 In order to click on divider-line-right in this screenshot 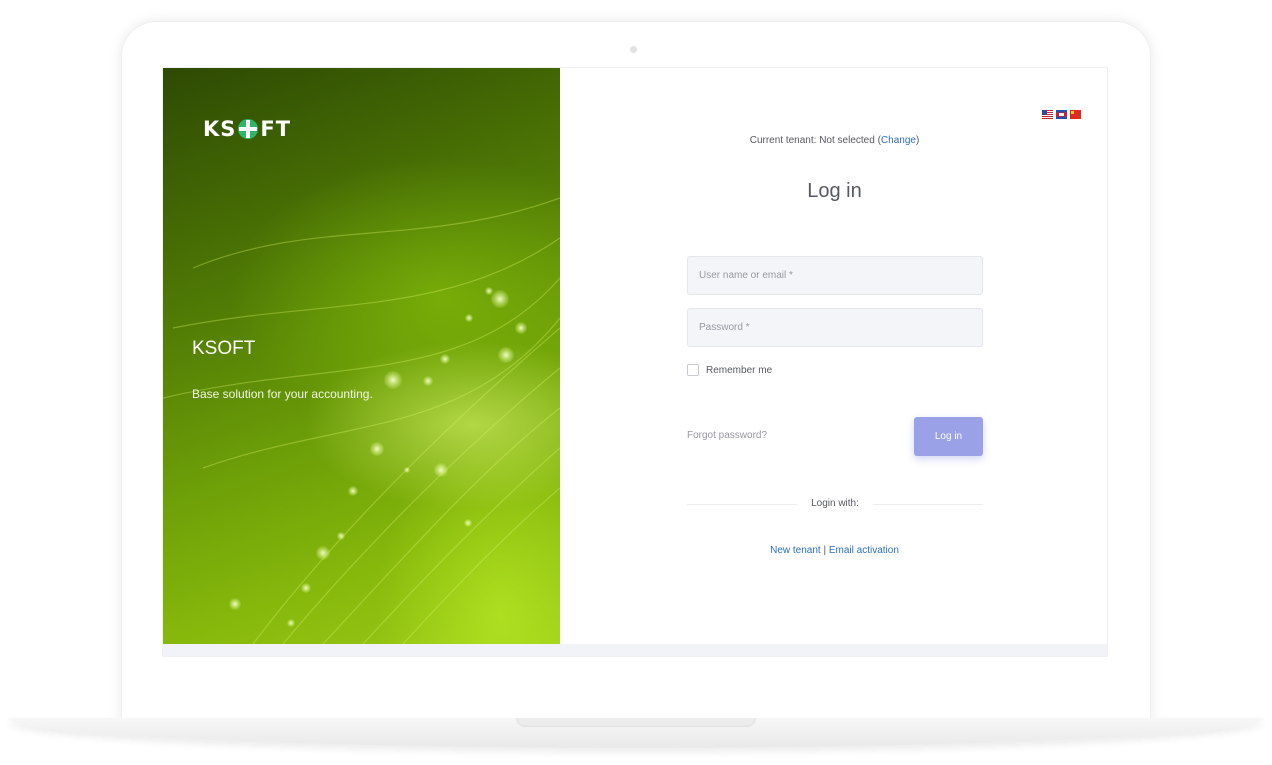, I will do `click(928, 504)`.